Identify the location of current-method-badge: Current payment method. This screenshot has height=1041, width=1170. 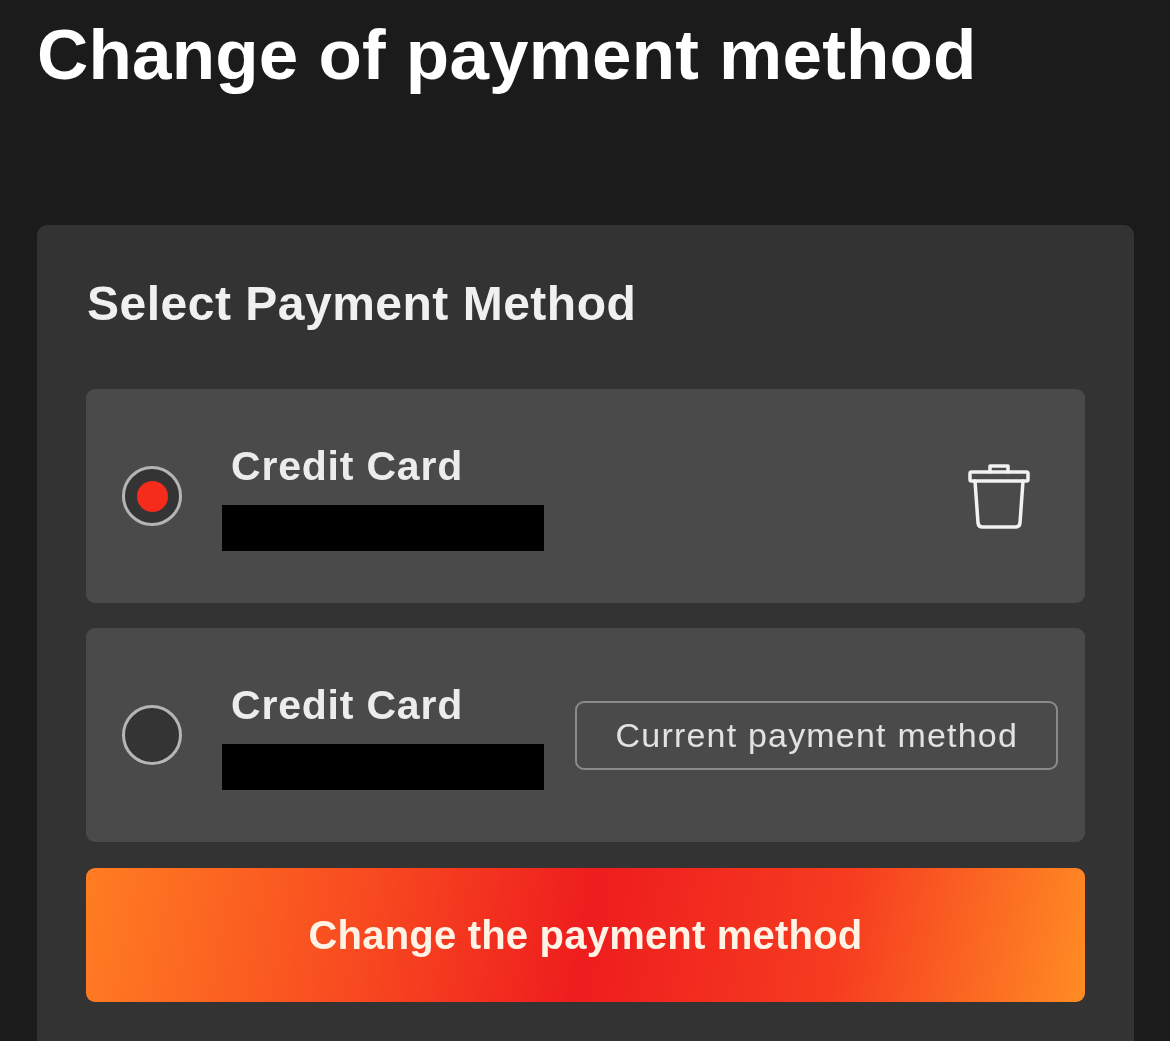
(816, 735).